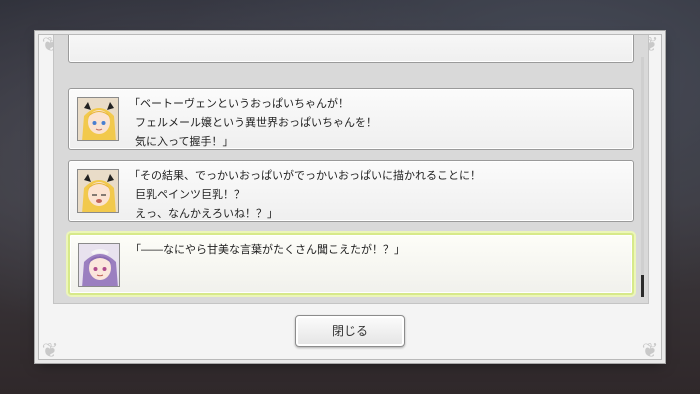  Describe the element at coordinates (642, 286) in the screenshot. I see `scroll-thumb` at that location.